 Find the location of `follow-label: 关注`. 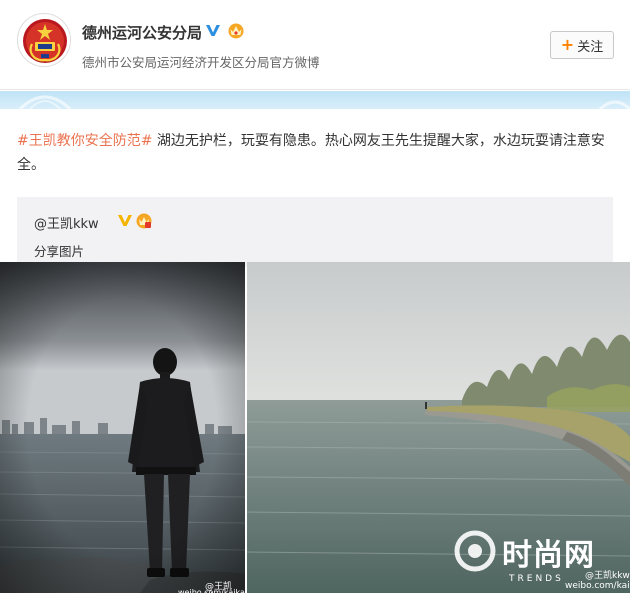

follow-label: 关注 is located at coordinates (590, 47).